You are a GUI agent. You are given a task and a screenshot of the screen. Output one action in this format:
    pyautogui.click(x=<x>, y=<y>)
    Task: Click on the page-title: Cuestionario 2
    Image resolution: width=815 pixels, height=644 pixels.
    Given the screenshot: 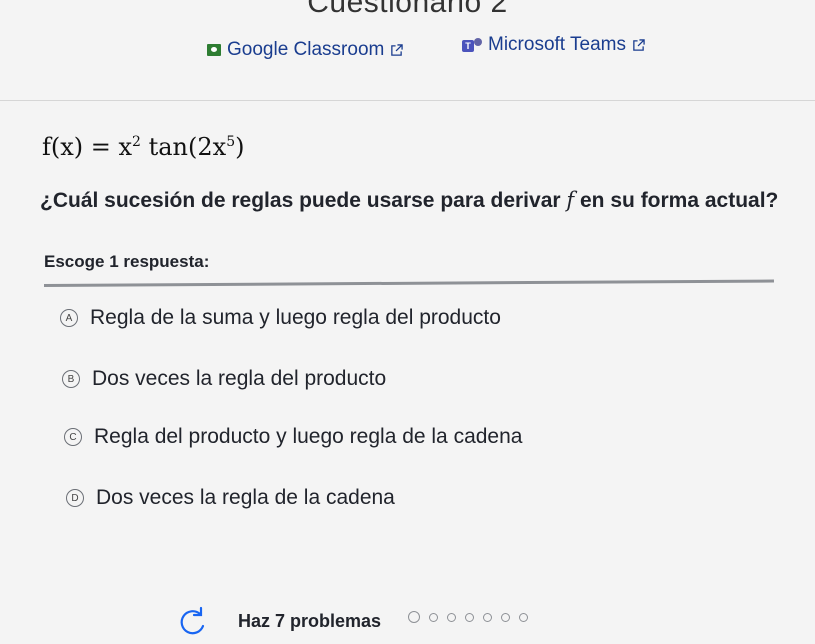 What is the action you would take?
    pyautogui.click(x=407, y=9)
    